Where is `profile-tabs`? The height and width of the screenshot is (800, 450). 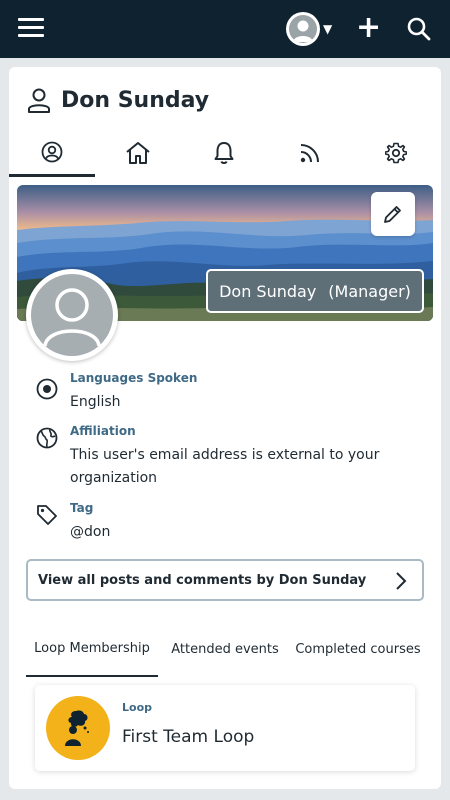 profile-tabs is located at coordinates (225, 153).